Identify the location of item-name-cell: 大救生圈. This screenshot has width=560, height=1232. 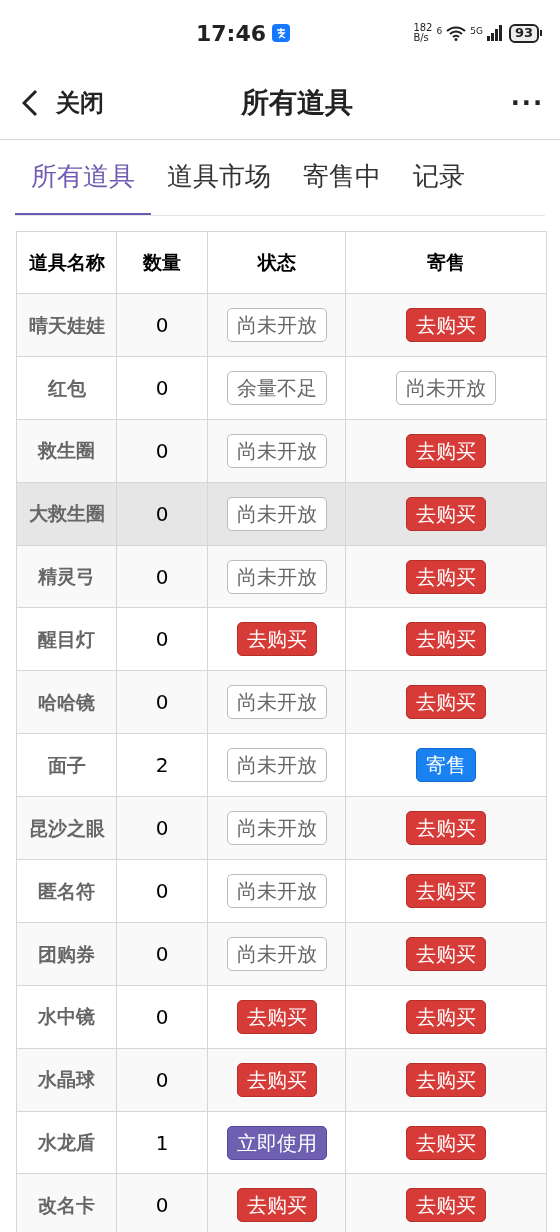
(66, 514).